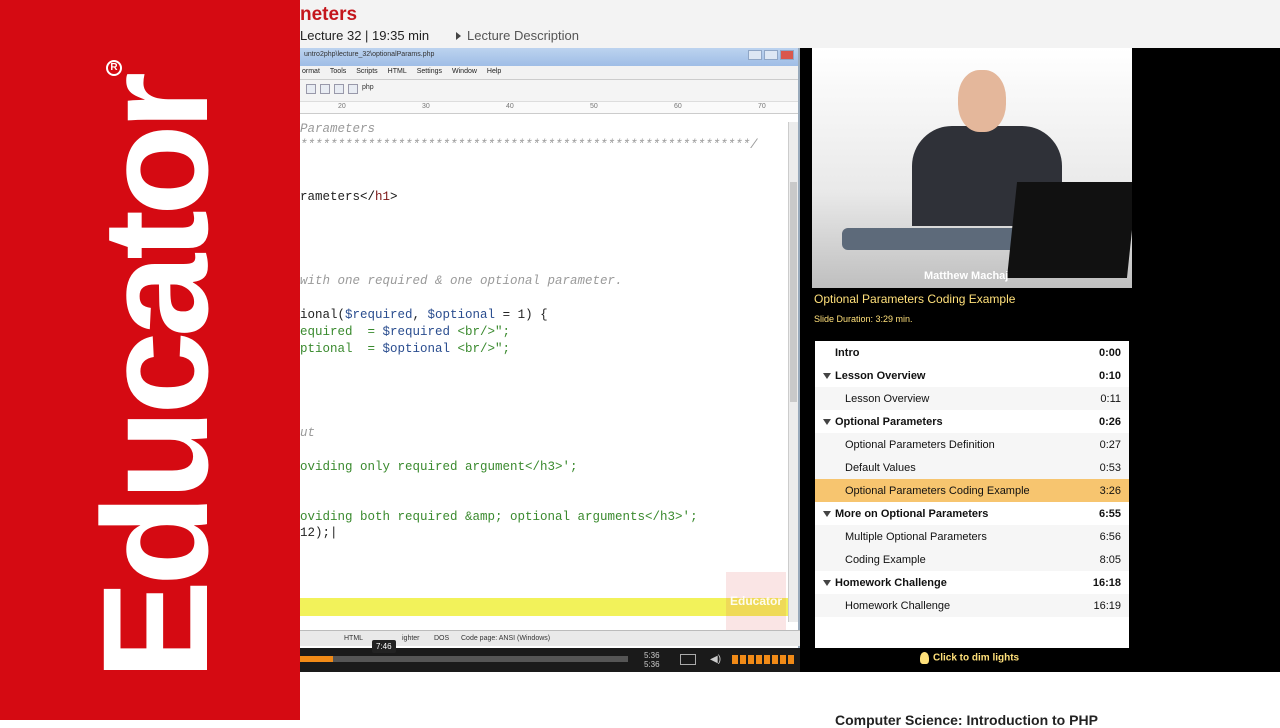 The width and height of the screenshot is (1280, 728). I want to click on toc-section: Optional Parameters 0:26, so click(972, 421).